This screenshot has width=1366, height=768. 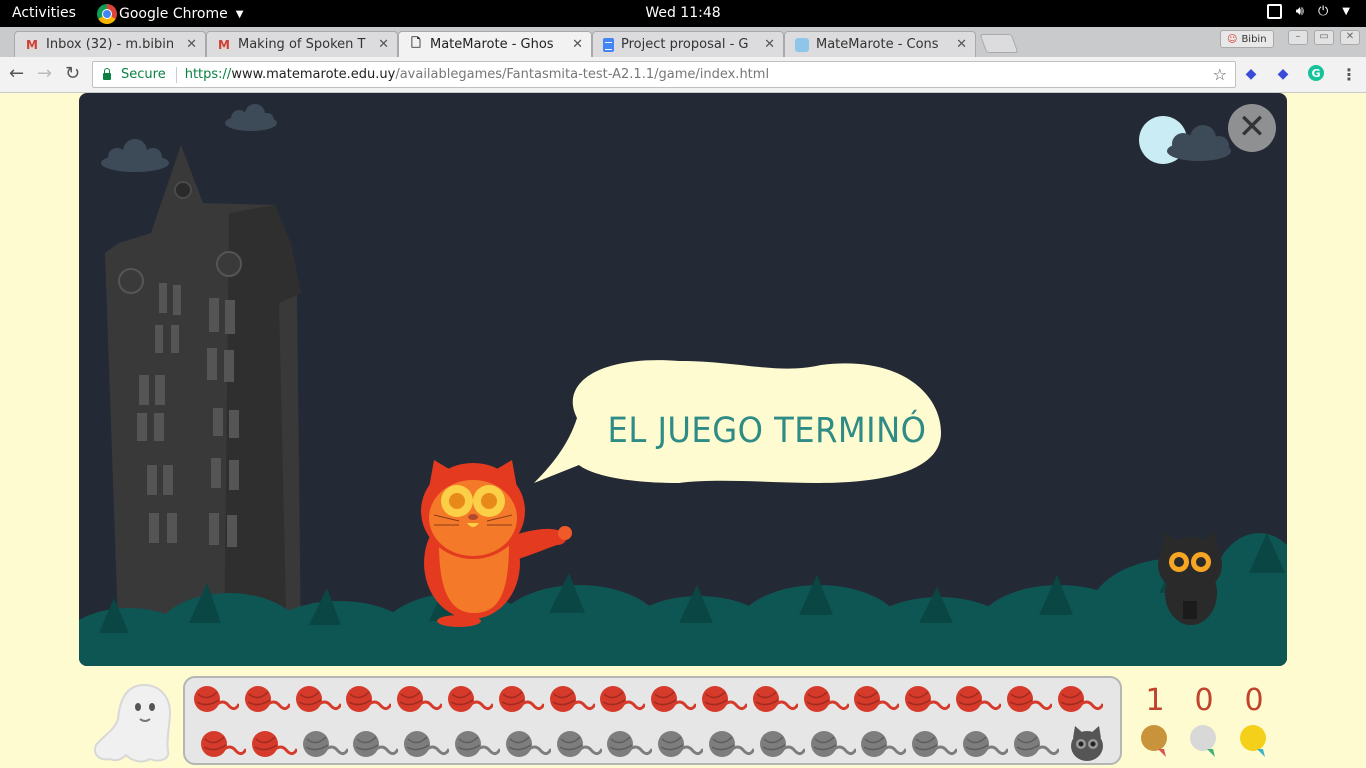 I want to click on separator, so click(x=176, y=74).